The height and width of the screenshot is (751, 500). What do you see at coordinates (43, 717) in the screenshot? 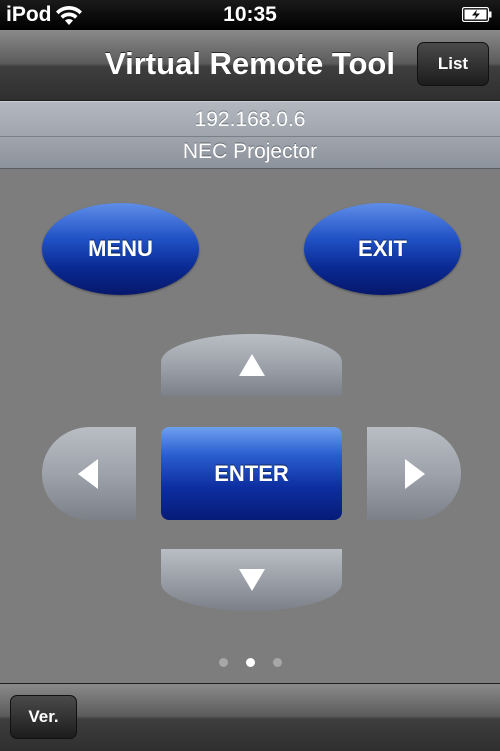
I see `version-button: Ver.` at bounding box center [43, 717].